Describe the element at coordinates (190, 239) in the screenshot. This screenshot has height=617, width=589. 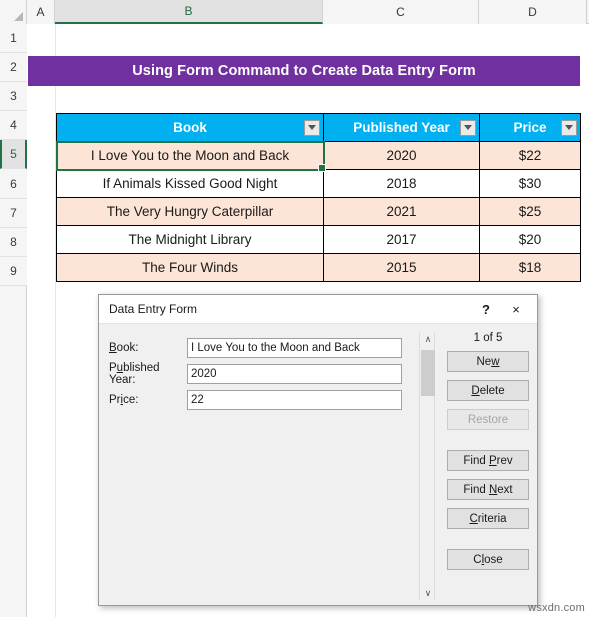
I see `cell-book-4: The Midnight Library` at that location.